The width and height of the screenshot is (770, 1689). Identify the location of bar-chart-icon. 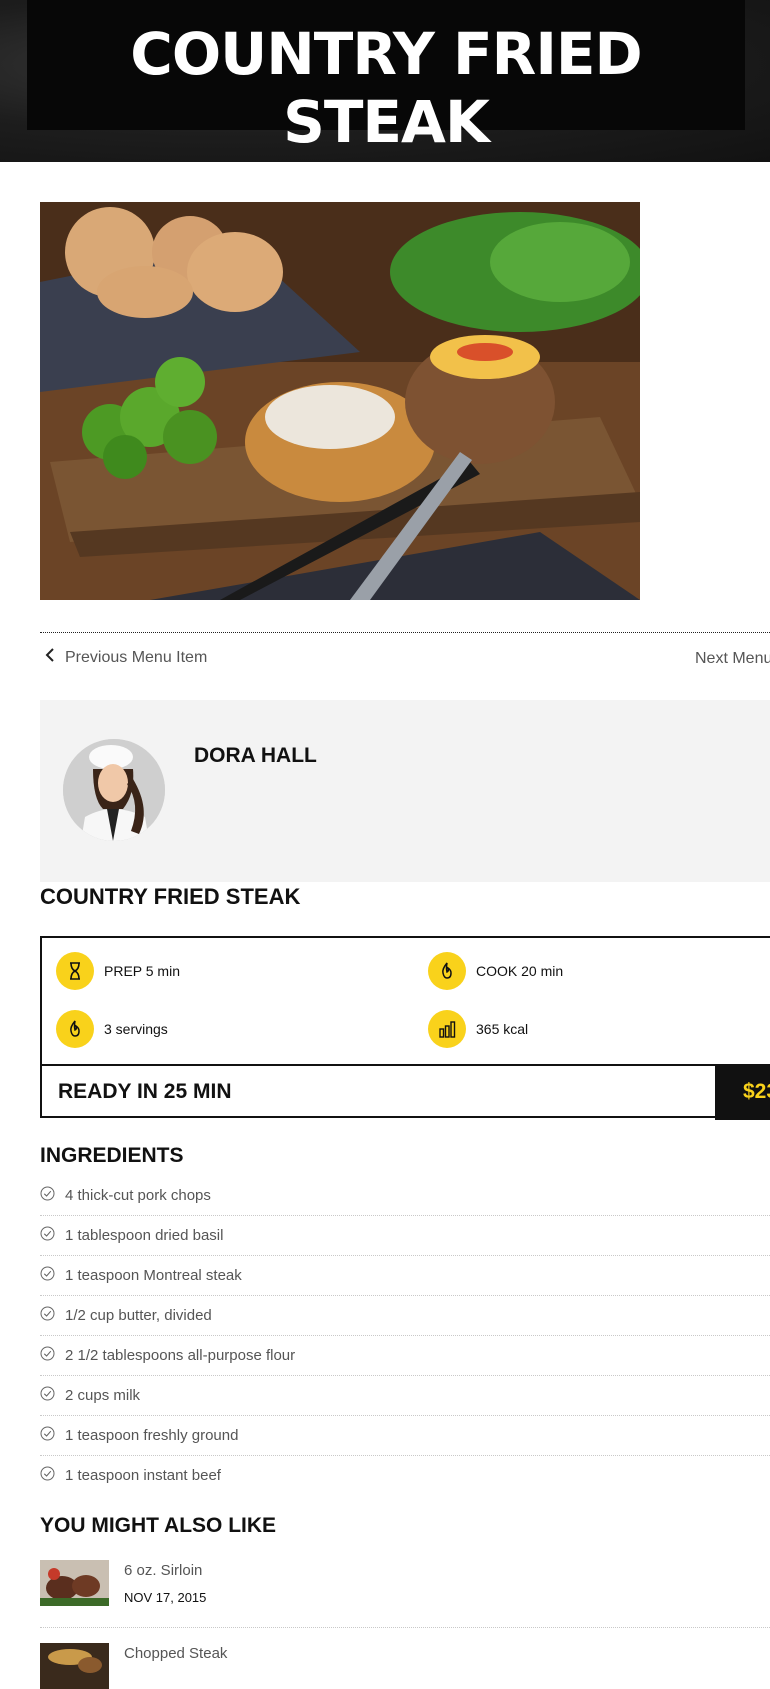
(447, 1029).